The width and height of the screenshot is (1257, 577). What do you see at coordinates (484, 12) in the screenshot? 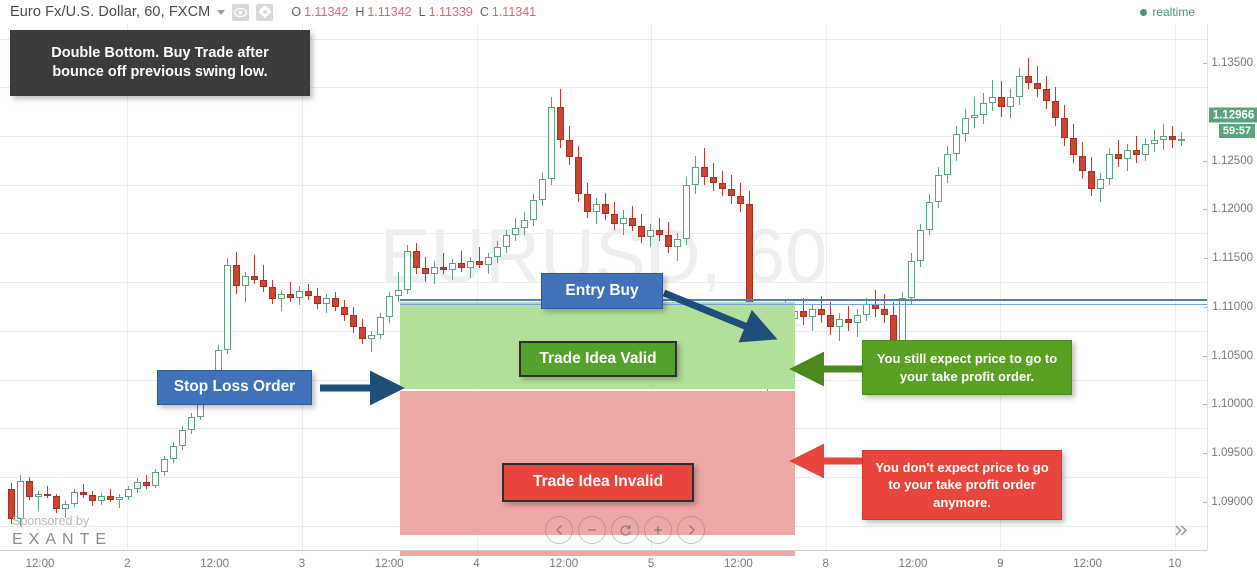
I see `ohlc-close-key: C` at bounding box center [484, 12].